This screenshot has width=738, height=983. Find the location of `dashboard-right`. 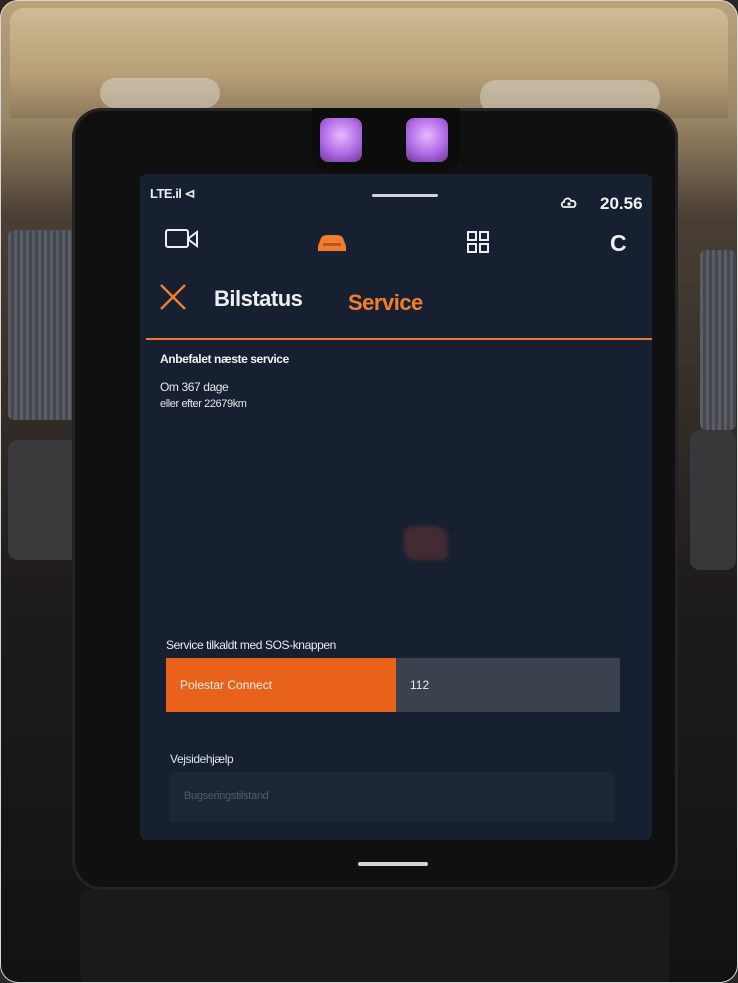

dashboard-right is located at coordinates (713, 500).